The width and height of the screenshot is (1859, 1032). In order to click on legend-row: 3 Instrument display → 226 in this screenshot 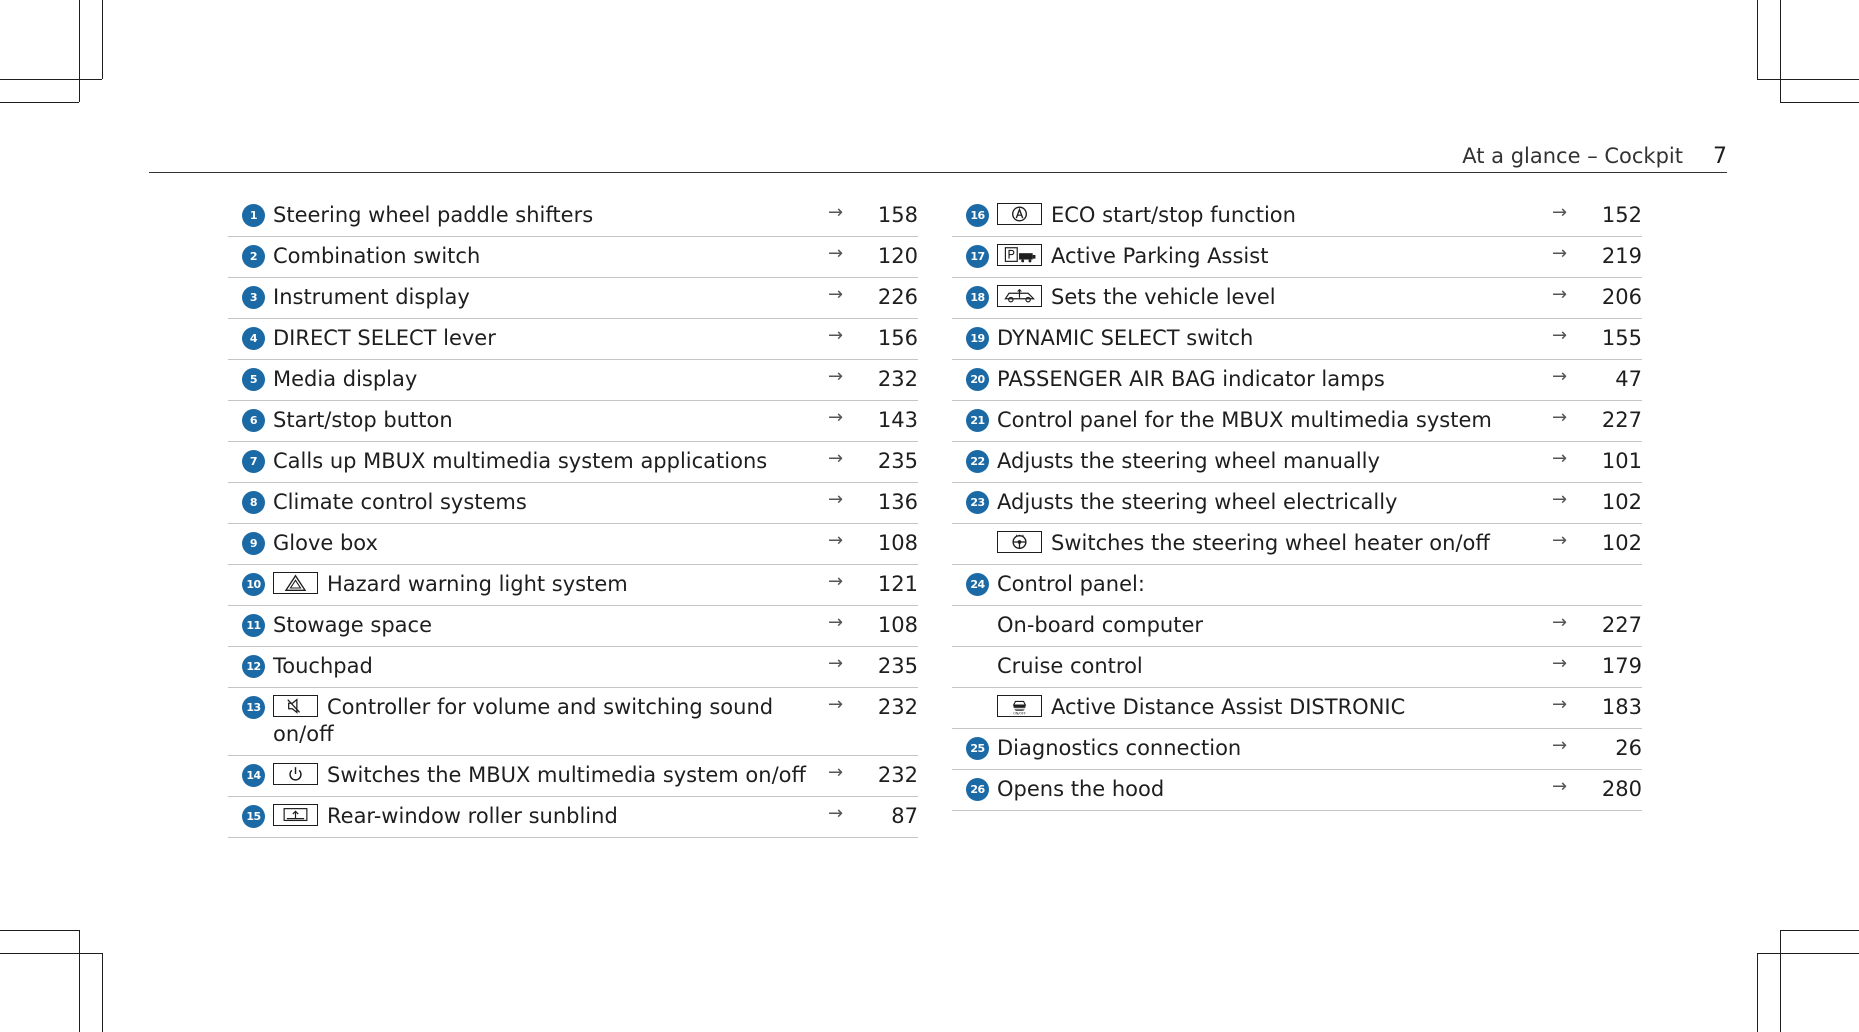, I will do `click(573, 298)`.